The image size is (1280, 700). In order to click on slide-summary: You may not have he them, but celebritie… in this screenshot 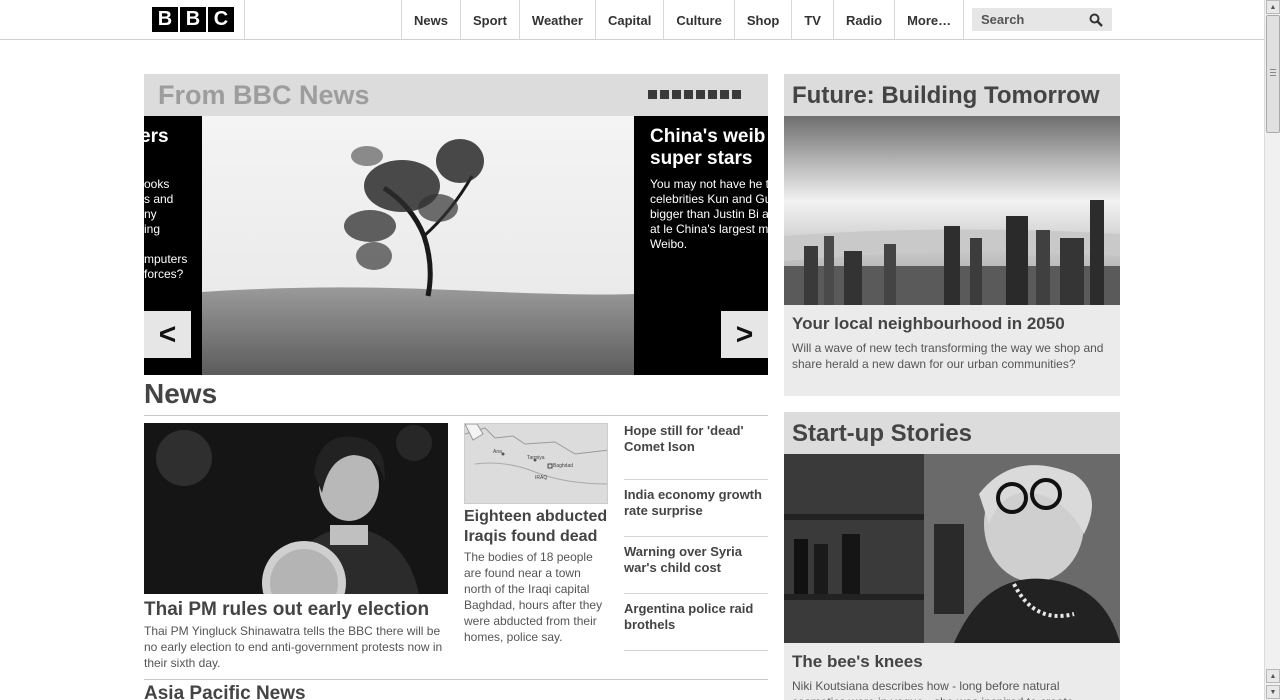, I will do `click(709, 214)`.